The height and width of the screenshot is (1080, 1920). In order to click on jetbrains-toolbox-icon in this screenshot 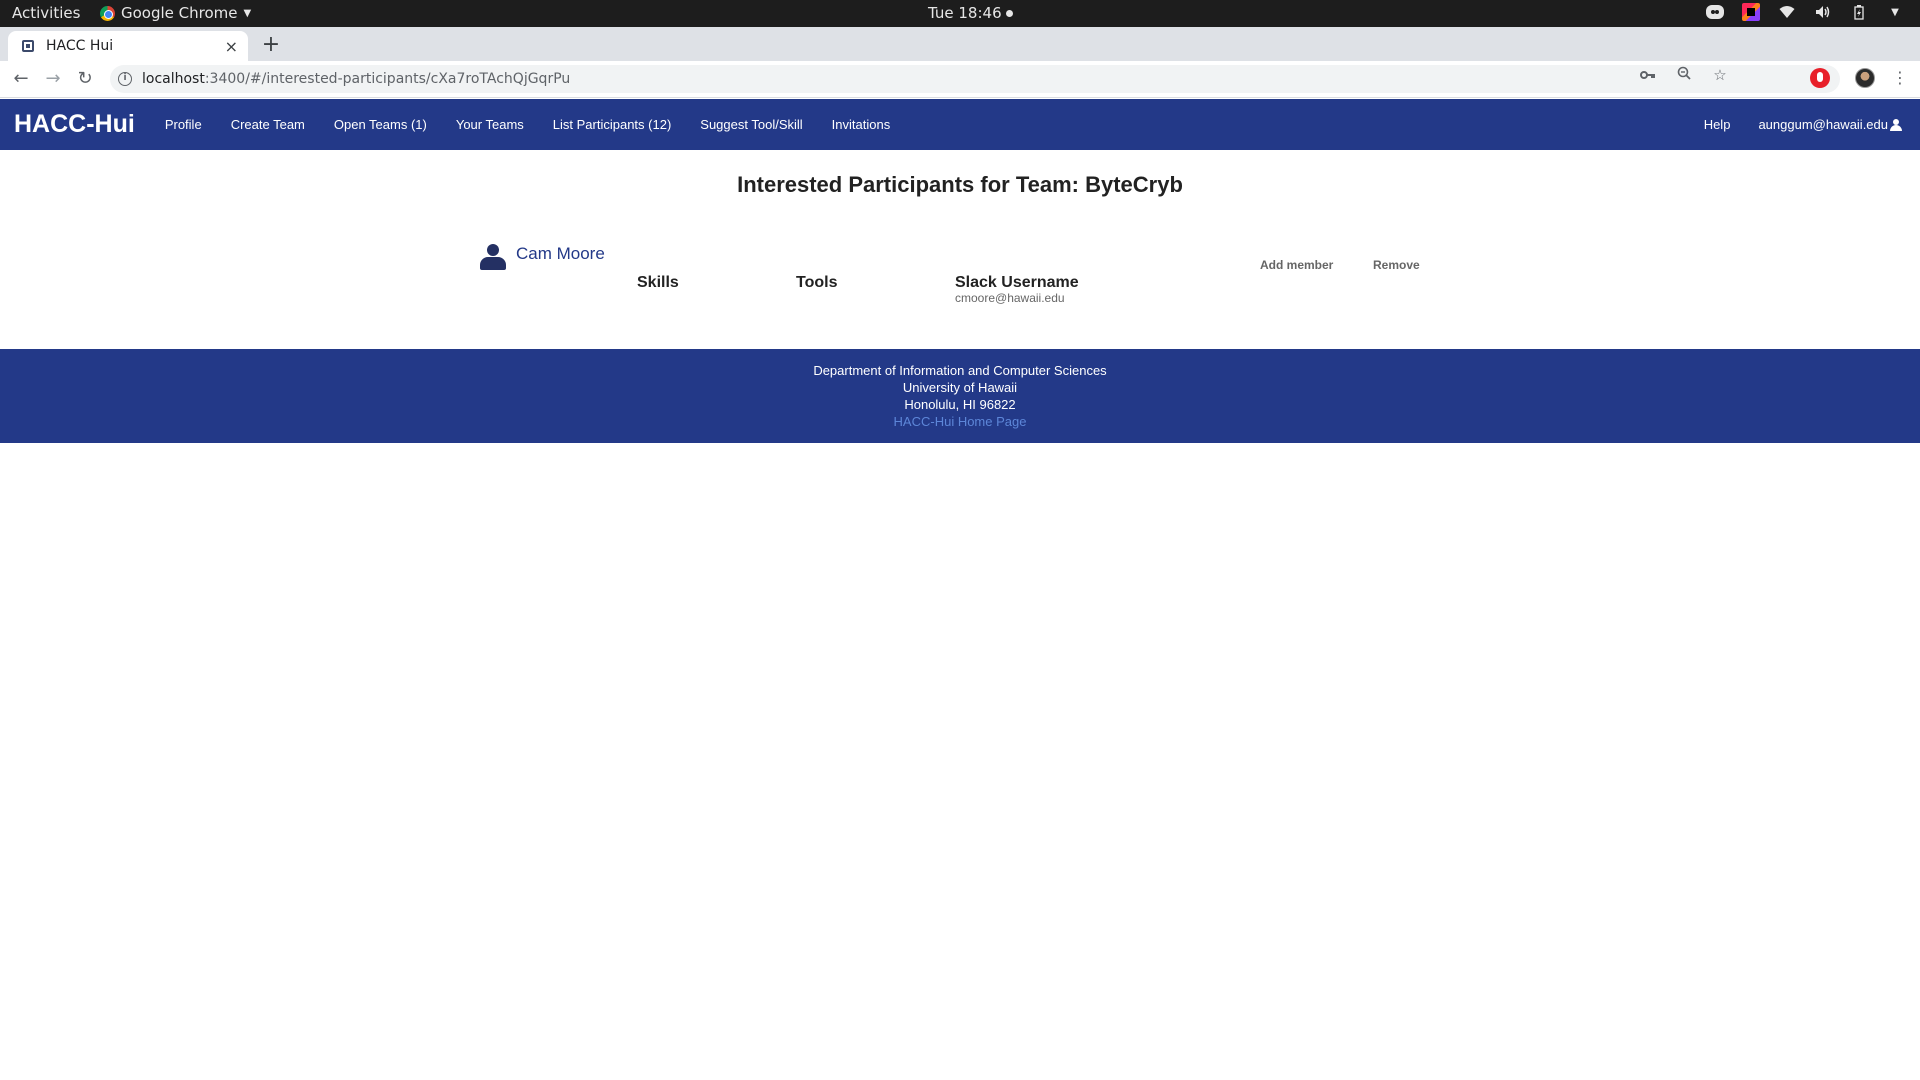, I will do `click(1751, 12)`.